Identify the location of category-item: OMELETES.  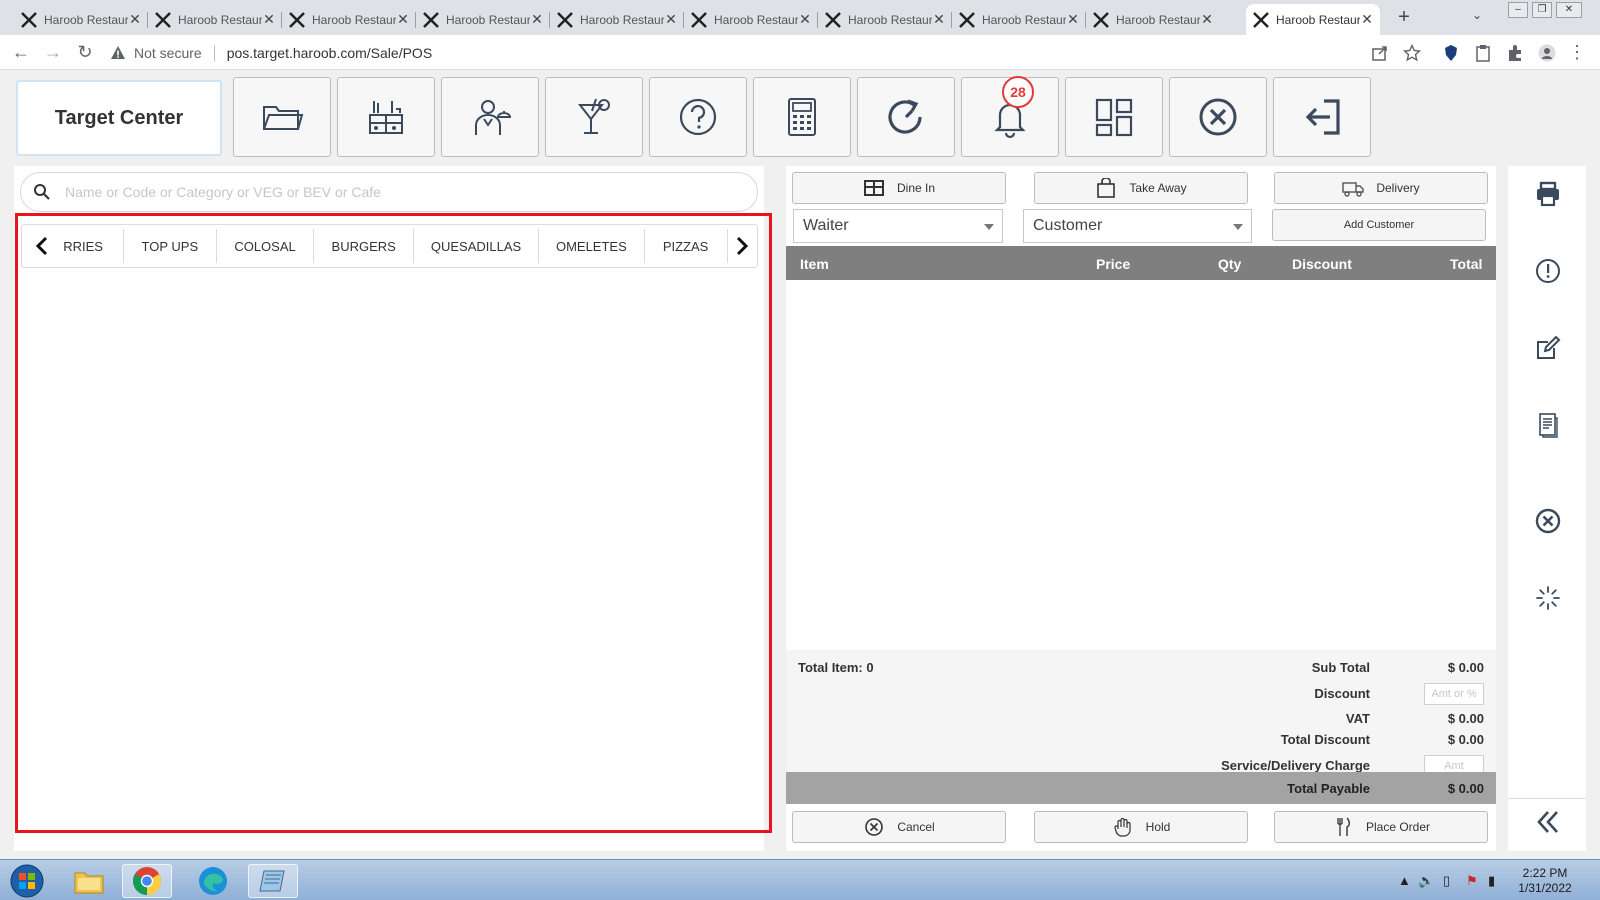
(592, 246).